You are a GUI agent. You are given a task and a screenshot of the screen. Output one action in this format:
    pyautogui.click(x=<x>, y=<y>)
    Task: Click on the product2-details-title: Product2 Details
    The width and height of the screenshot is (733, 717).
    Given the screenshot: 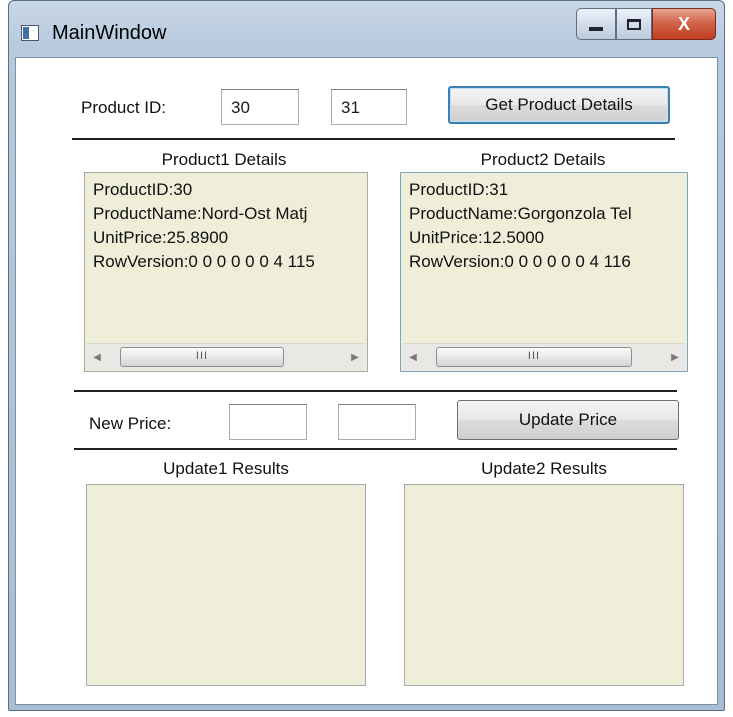 What is the action you would take?
    pyautogui.click(x=543, y=159)
    